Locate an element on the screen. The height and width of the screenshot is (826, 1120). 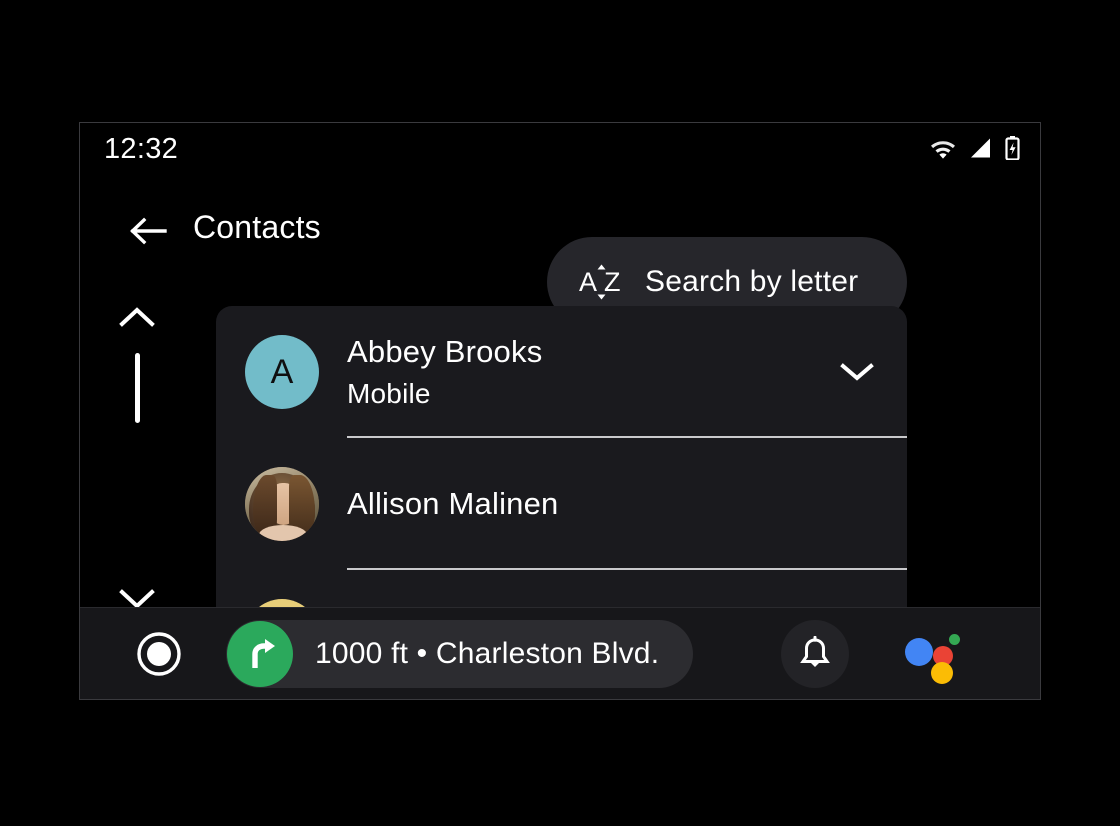
contact-name: Allison Malinen is located at coordinates (453, 503).